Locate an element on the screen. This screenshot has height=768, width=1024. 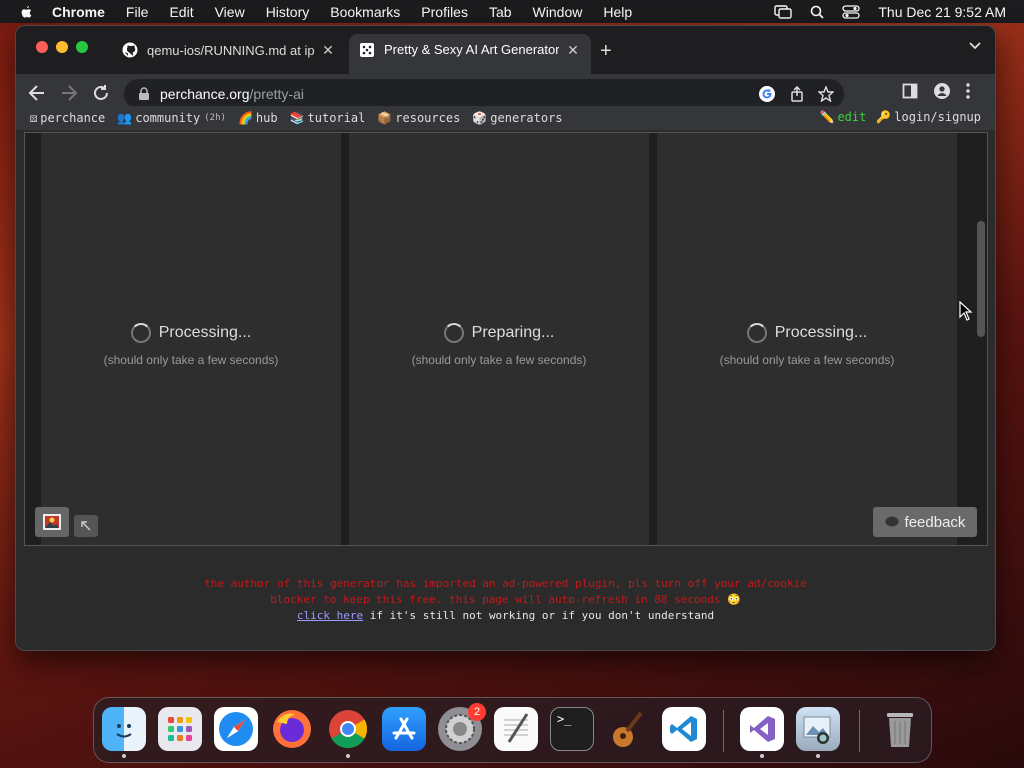
trash-icon is located at coordinates (900, 729).